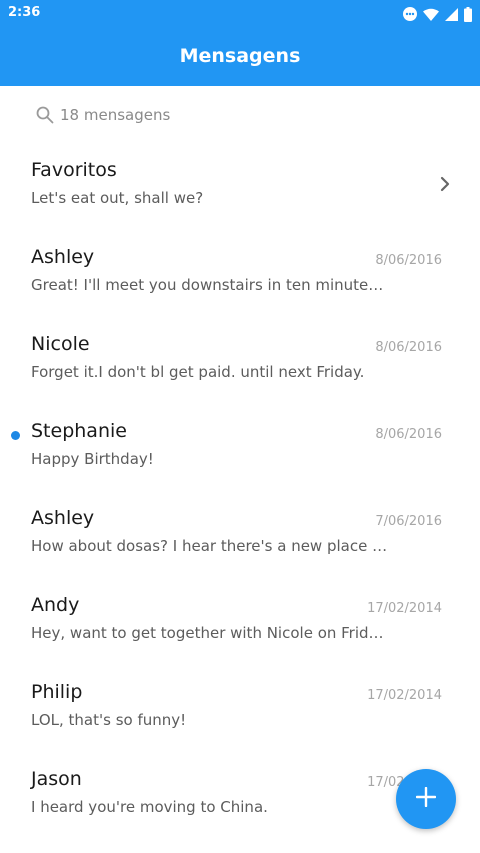 This screenshot has width=480, height=853. I want to click on status-time: 2:36, so click(24, 12).